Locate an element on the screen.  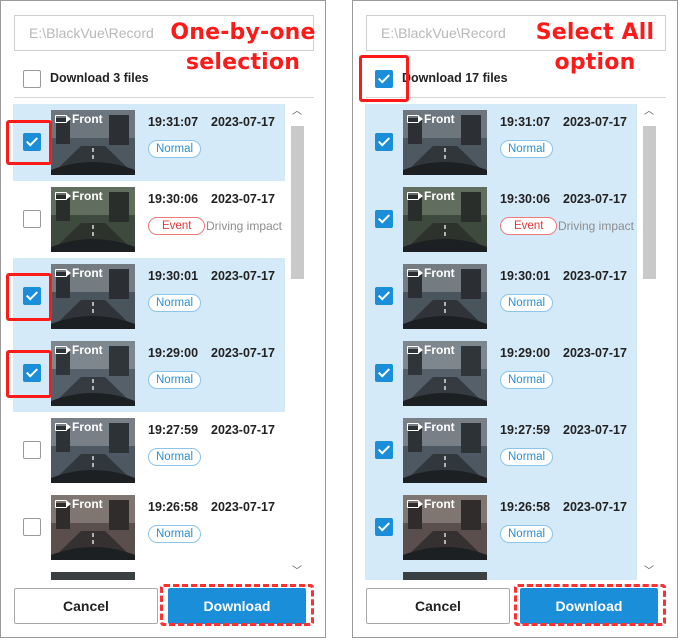
select-all-checkbox is located at coordinates (32, 79).